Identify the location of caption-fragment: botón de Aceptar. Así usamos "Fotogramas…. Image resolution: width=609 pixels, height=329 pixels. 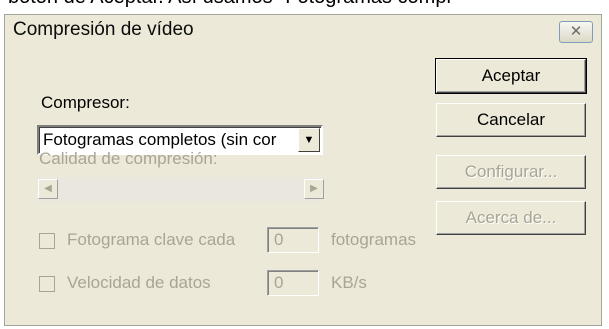
(304, 4).